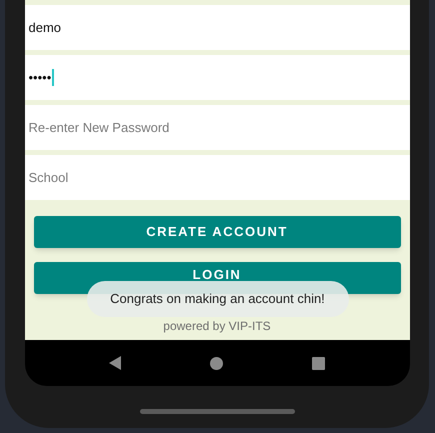 The height and width of the screenshot is (433, 435). Describe the element at coordinates (216, 363) in the screenshot. I see `home-icon` at that location.